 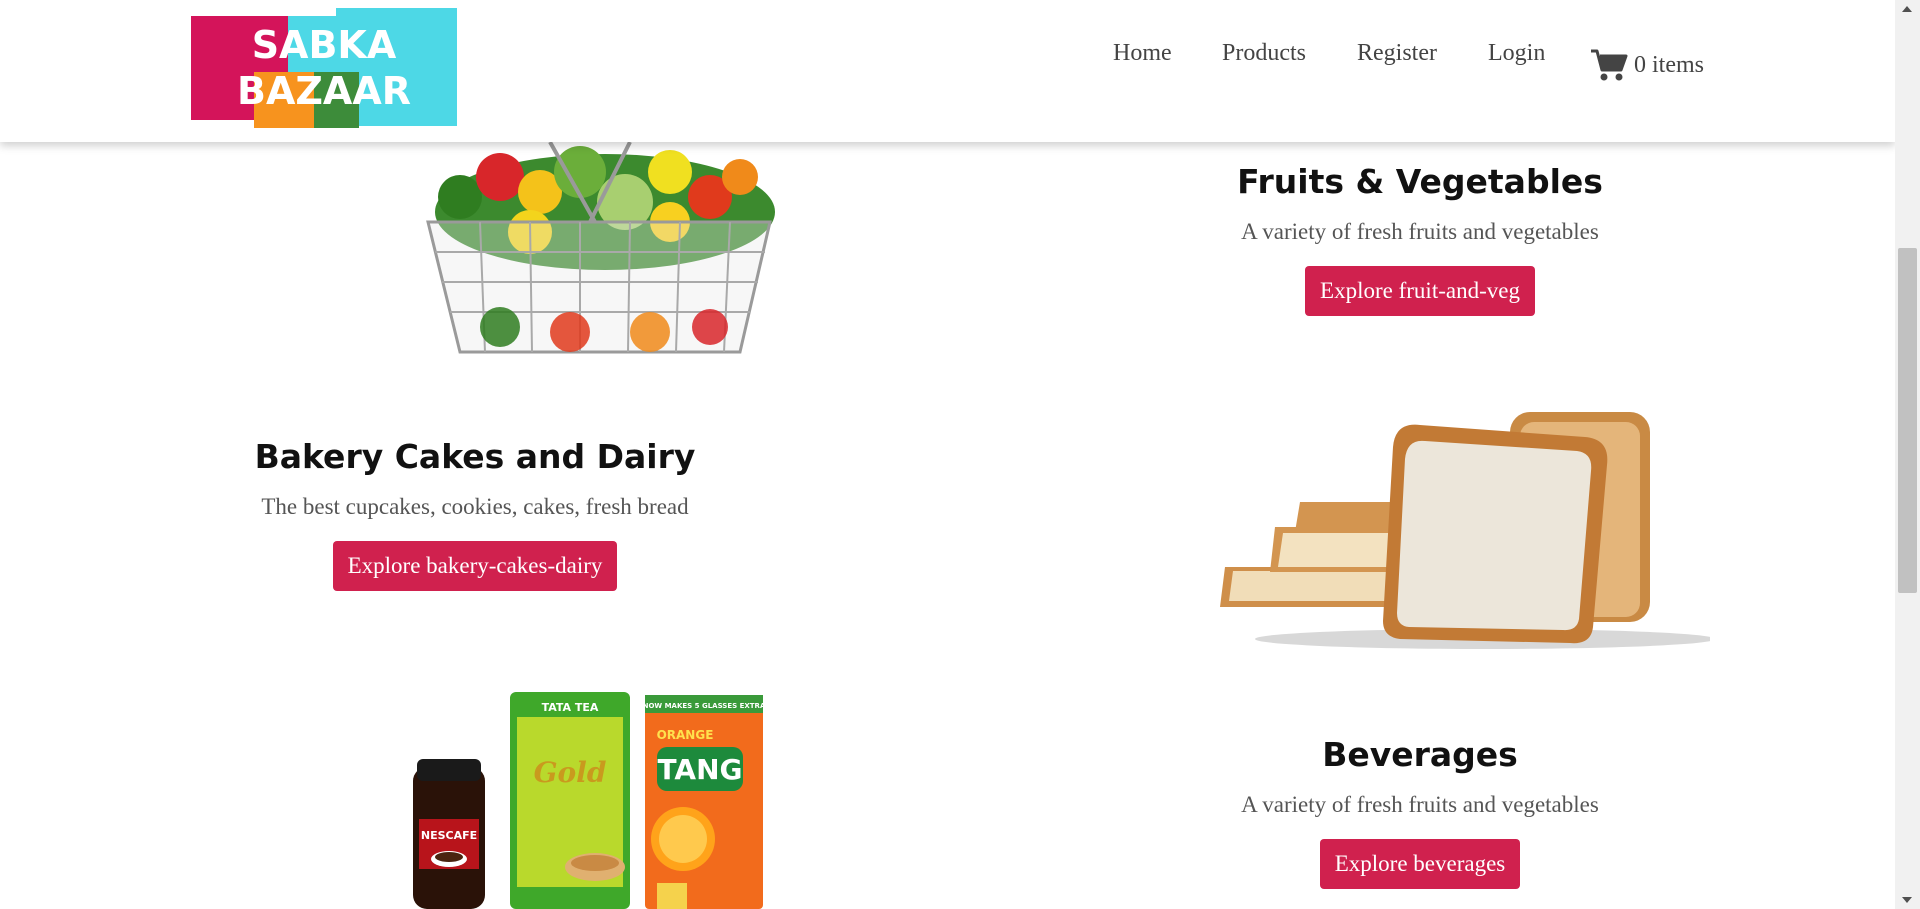 What do you see at coordinates (570, 707) in the screenshot?
I see `svg-text: TATA TEA` at bounding box center [570, 707].